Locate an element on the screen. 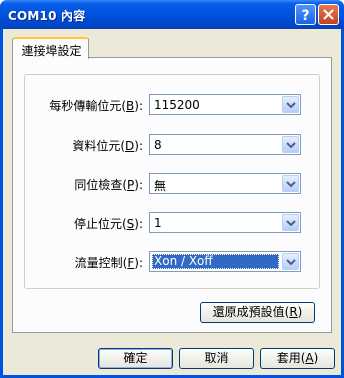 Image resolution: width=344 pixels, height=378 pixels. stop-bits-dropdown-button is located at coordinates (290, 222).